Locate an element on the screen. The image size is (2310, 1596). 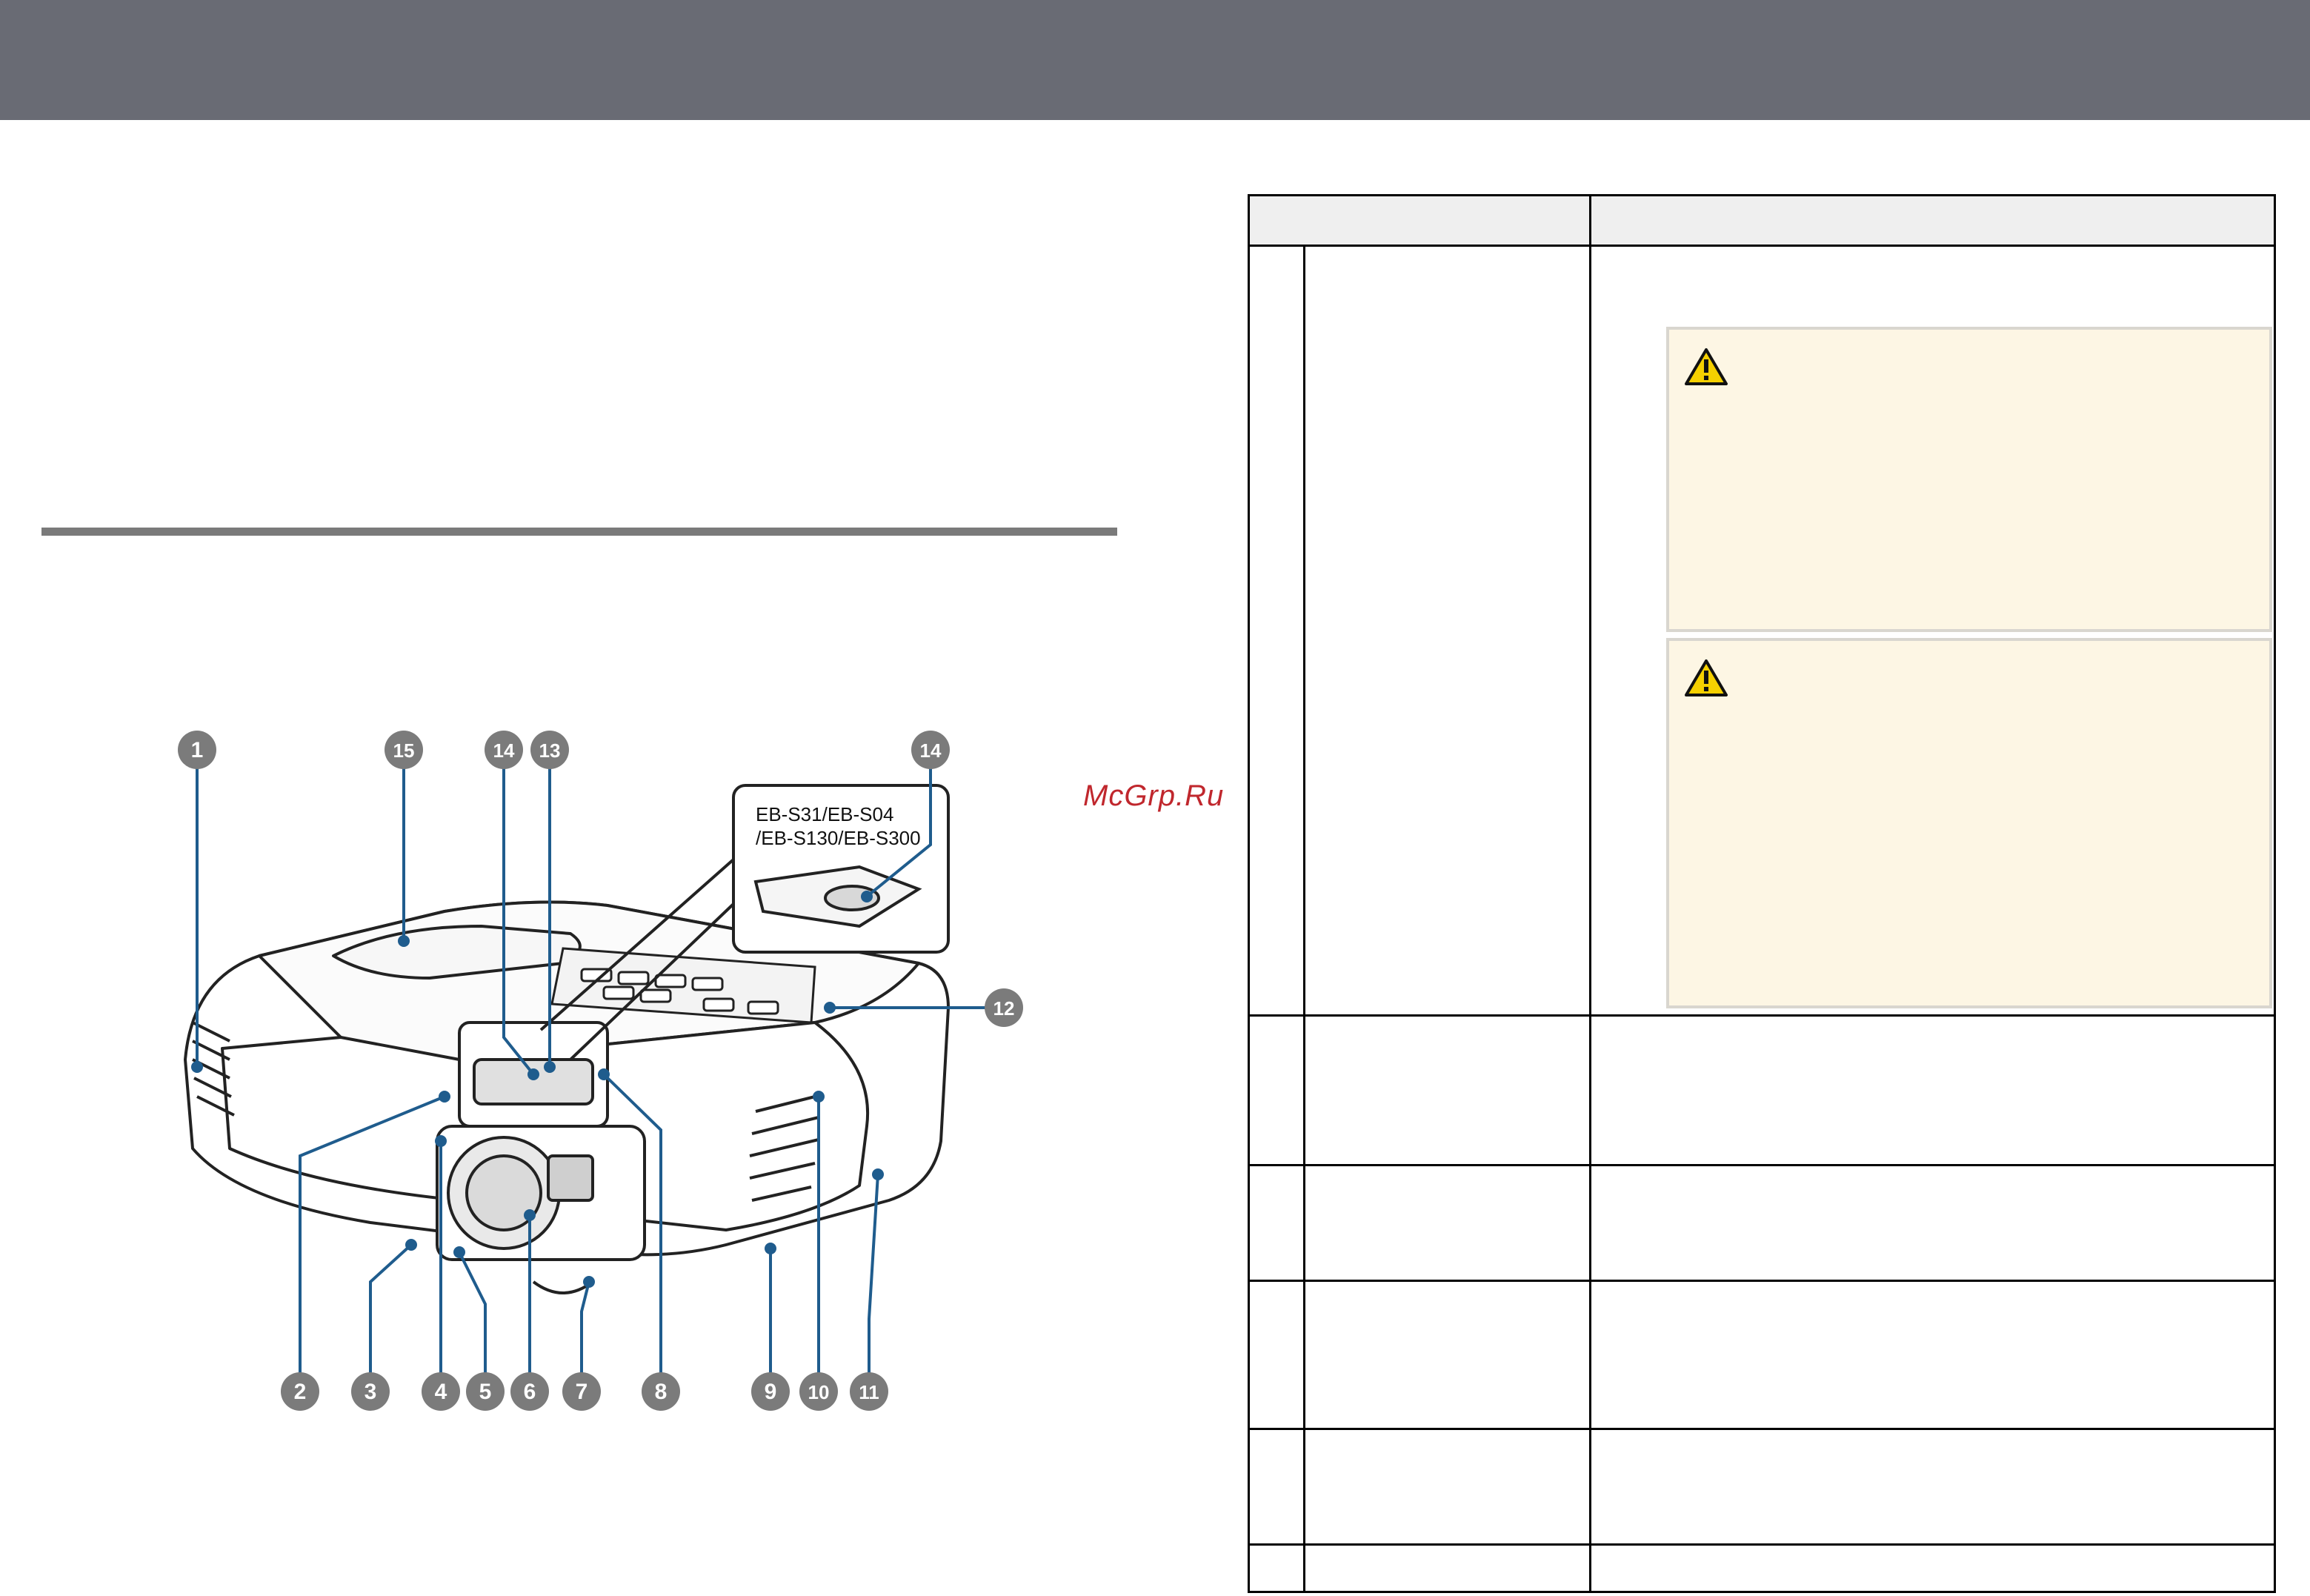
svg-text: 4 is located at coordinates (441, 1392).